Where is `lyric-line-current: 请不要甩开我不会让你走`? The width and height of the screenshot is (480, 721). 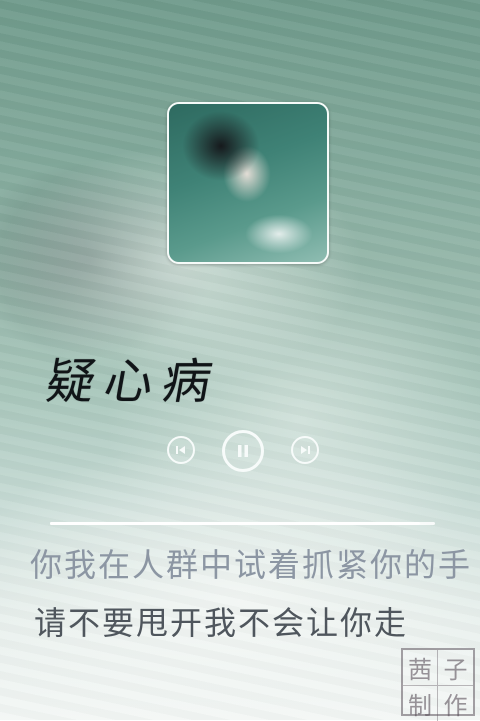
lyric-line-current: 请不要甩开我不会让你走 is located at coordinates (221, 623).